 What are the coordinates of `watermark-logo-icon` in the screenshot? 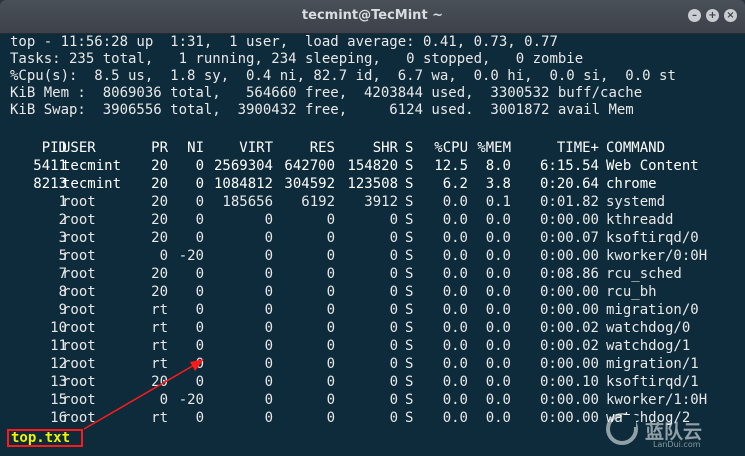 It's located at (622, 429).